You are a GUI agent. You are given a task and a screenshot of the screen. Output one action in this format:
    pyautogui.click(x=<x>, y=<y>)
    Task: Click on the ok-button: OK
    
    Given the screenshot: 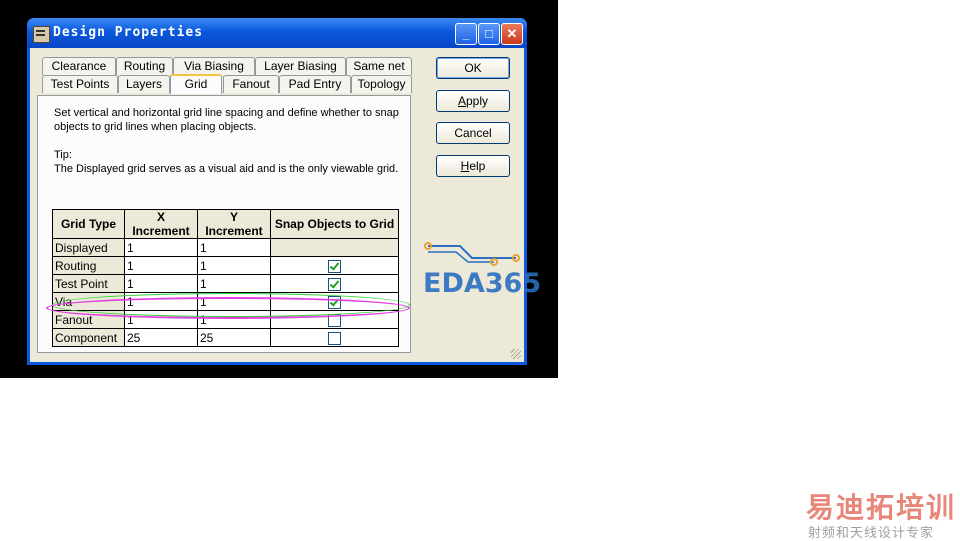 What is the action you would take?
    pyautogui.click(x=473, y=68)
    